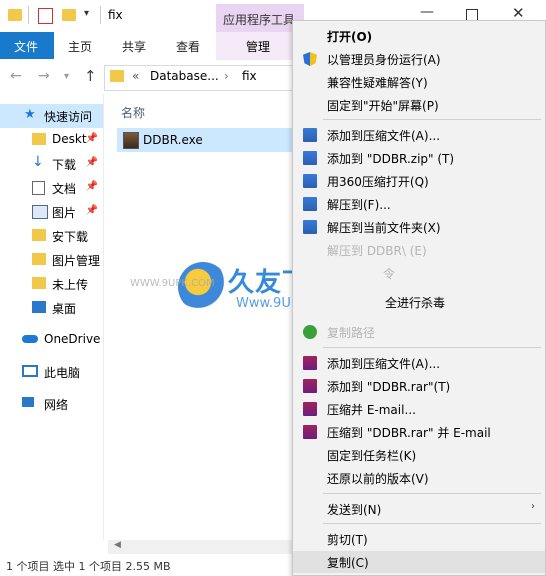 This screenshot has height=576, width=546. Describe the element at coordinates (115, 15) in the screenshot. I see `window-title: fix` at that location.